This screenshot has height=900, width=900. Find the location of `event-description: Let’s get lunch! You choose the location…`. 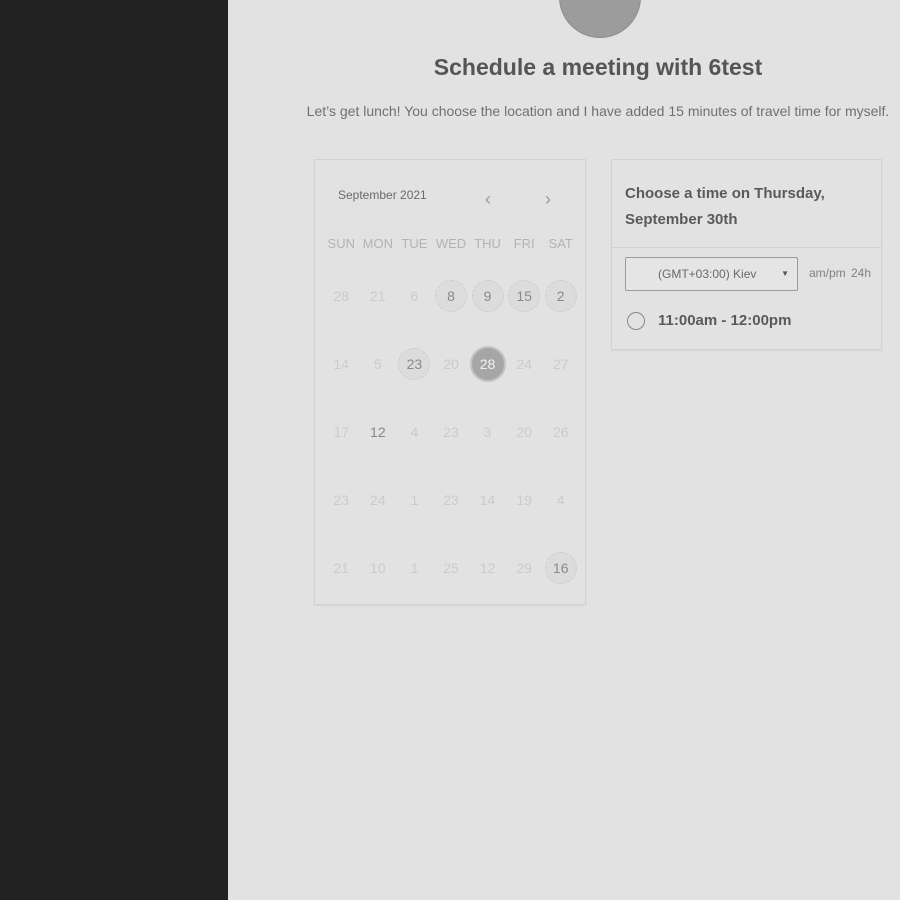

event-description: Let’s get lunch! You choose the location… is located at coordinates (598, 111).